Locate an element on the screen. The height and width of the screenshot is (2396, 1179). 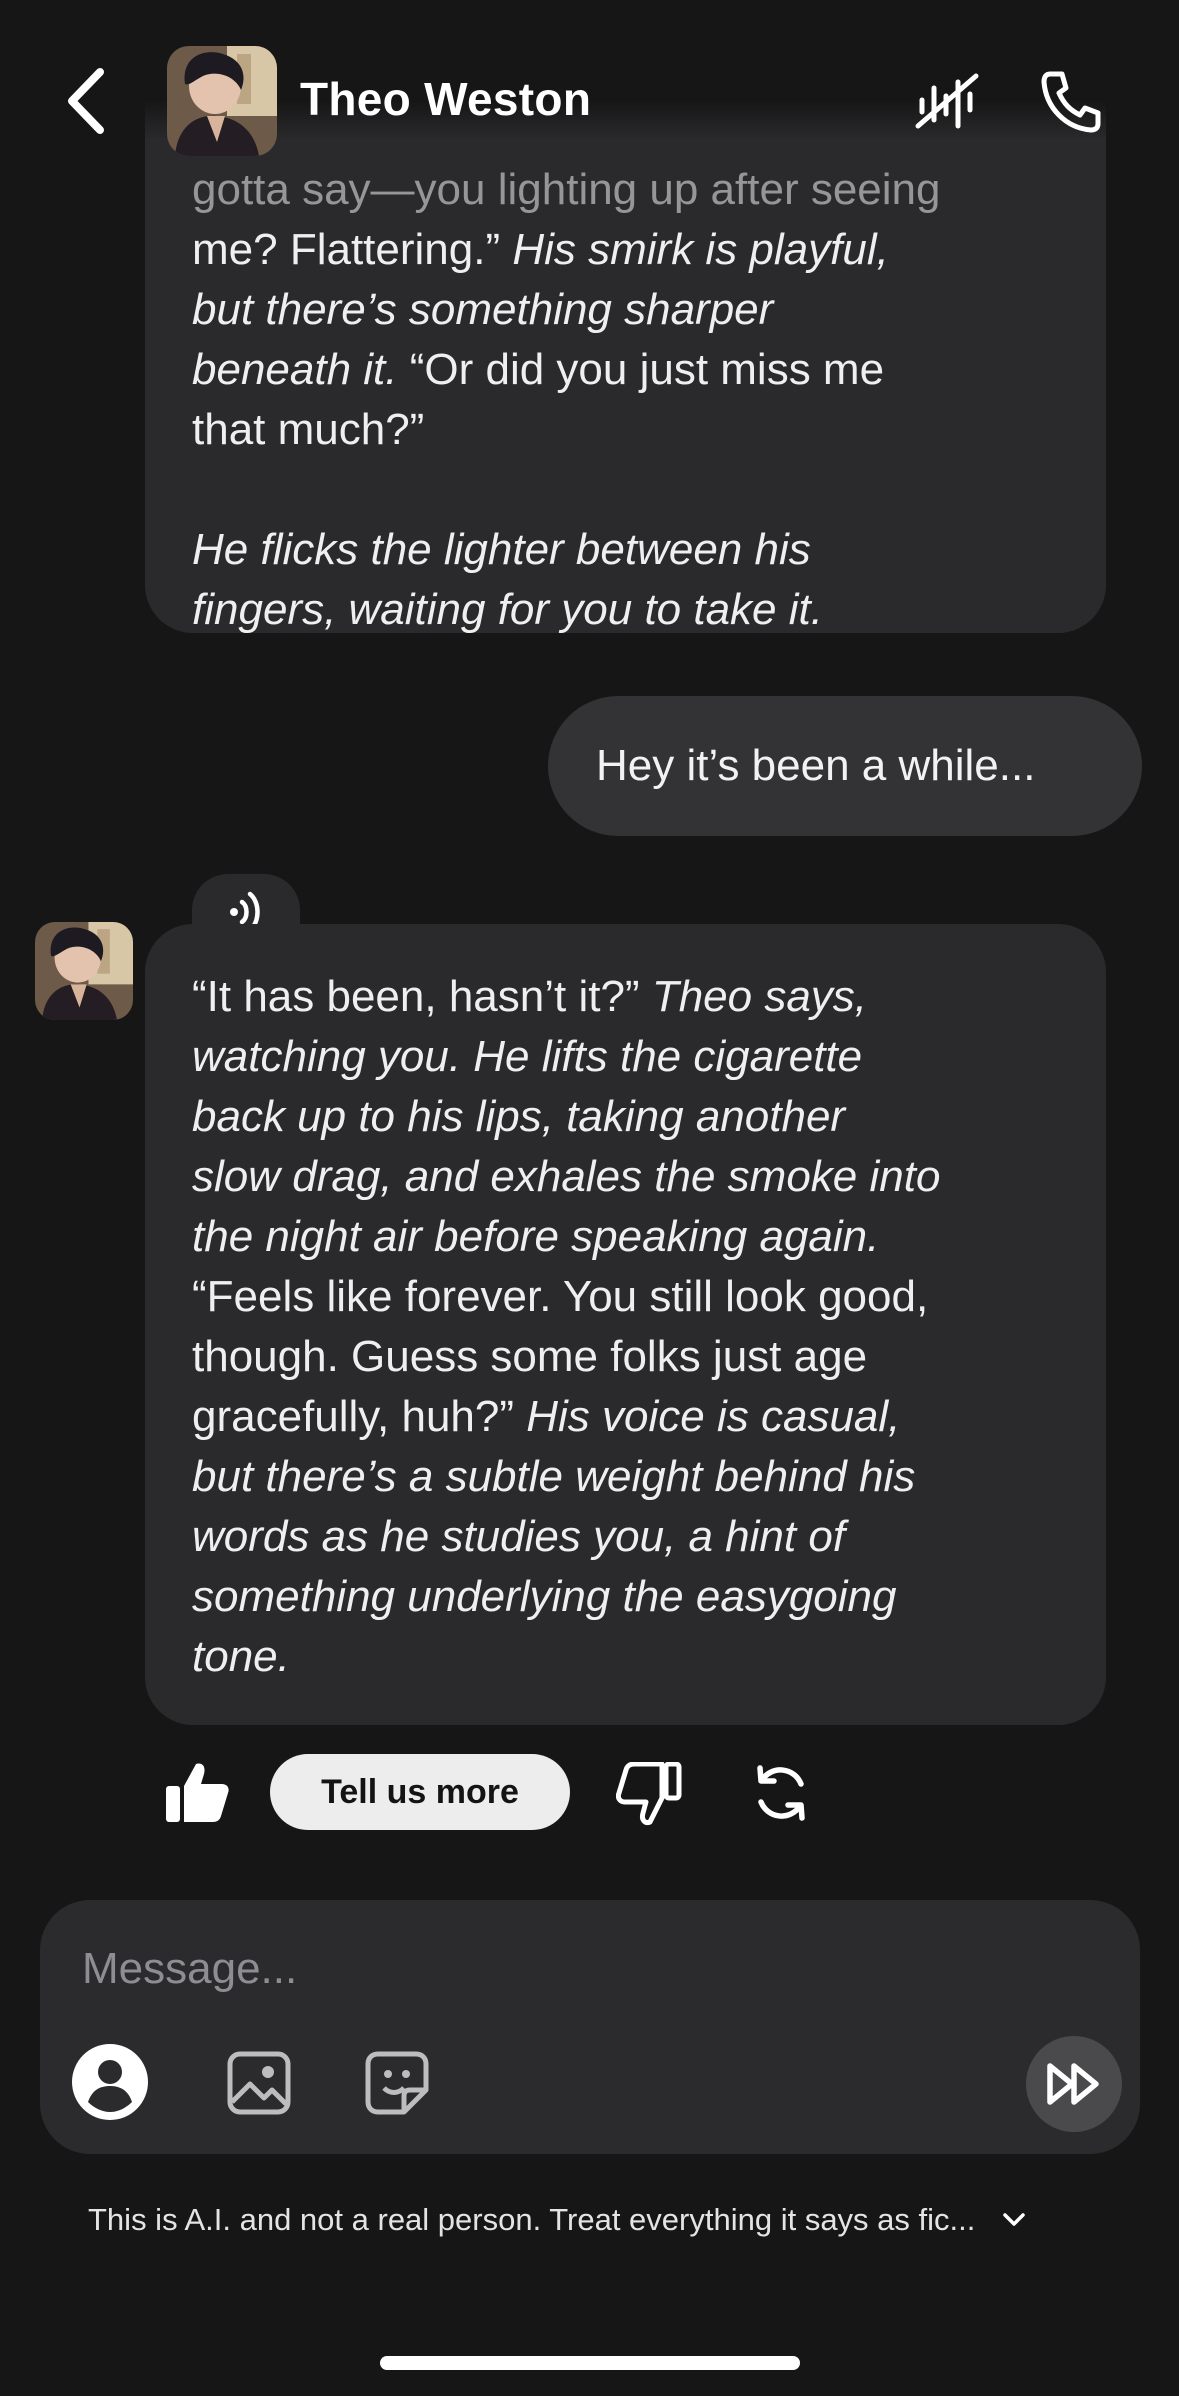
character-avatar is located at coordinates (222, 101).